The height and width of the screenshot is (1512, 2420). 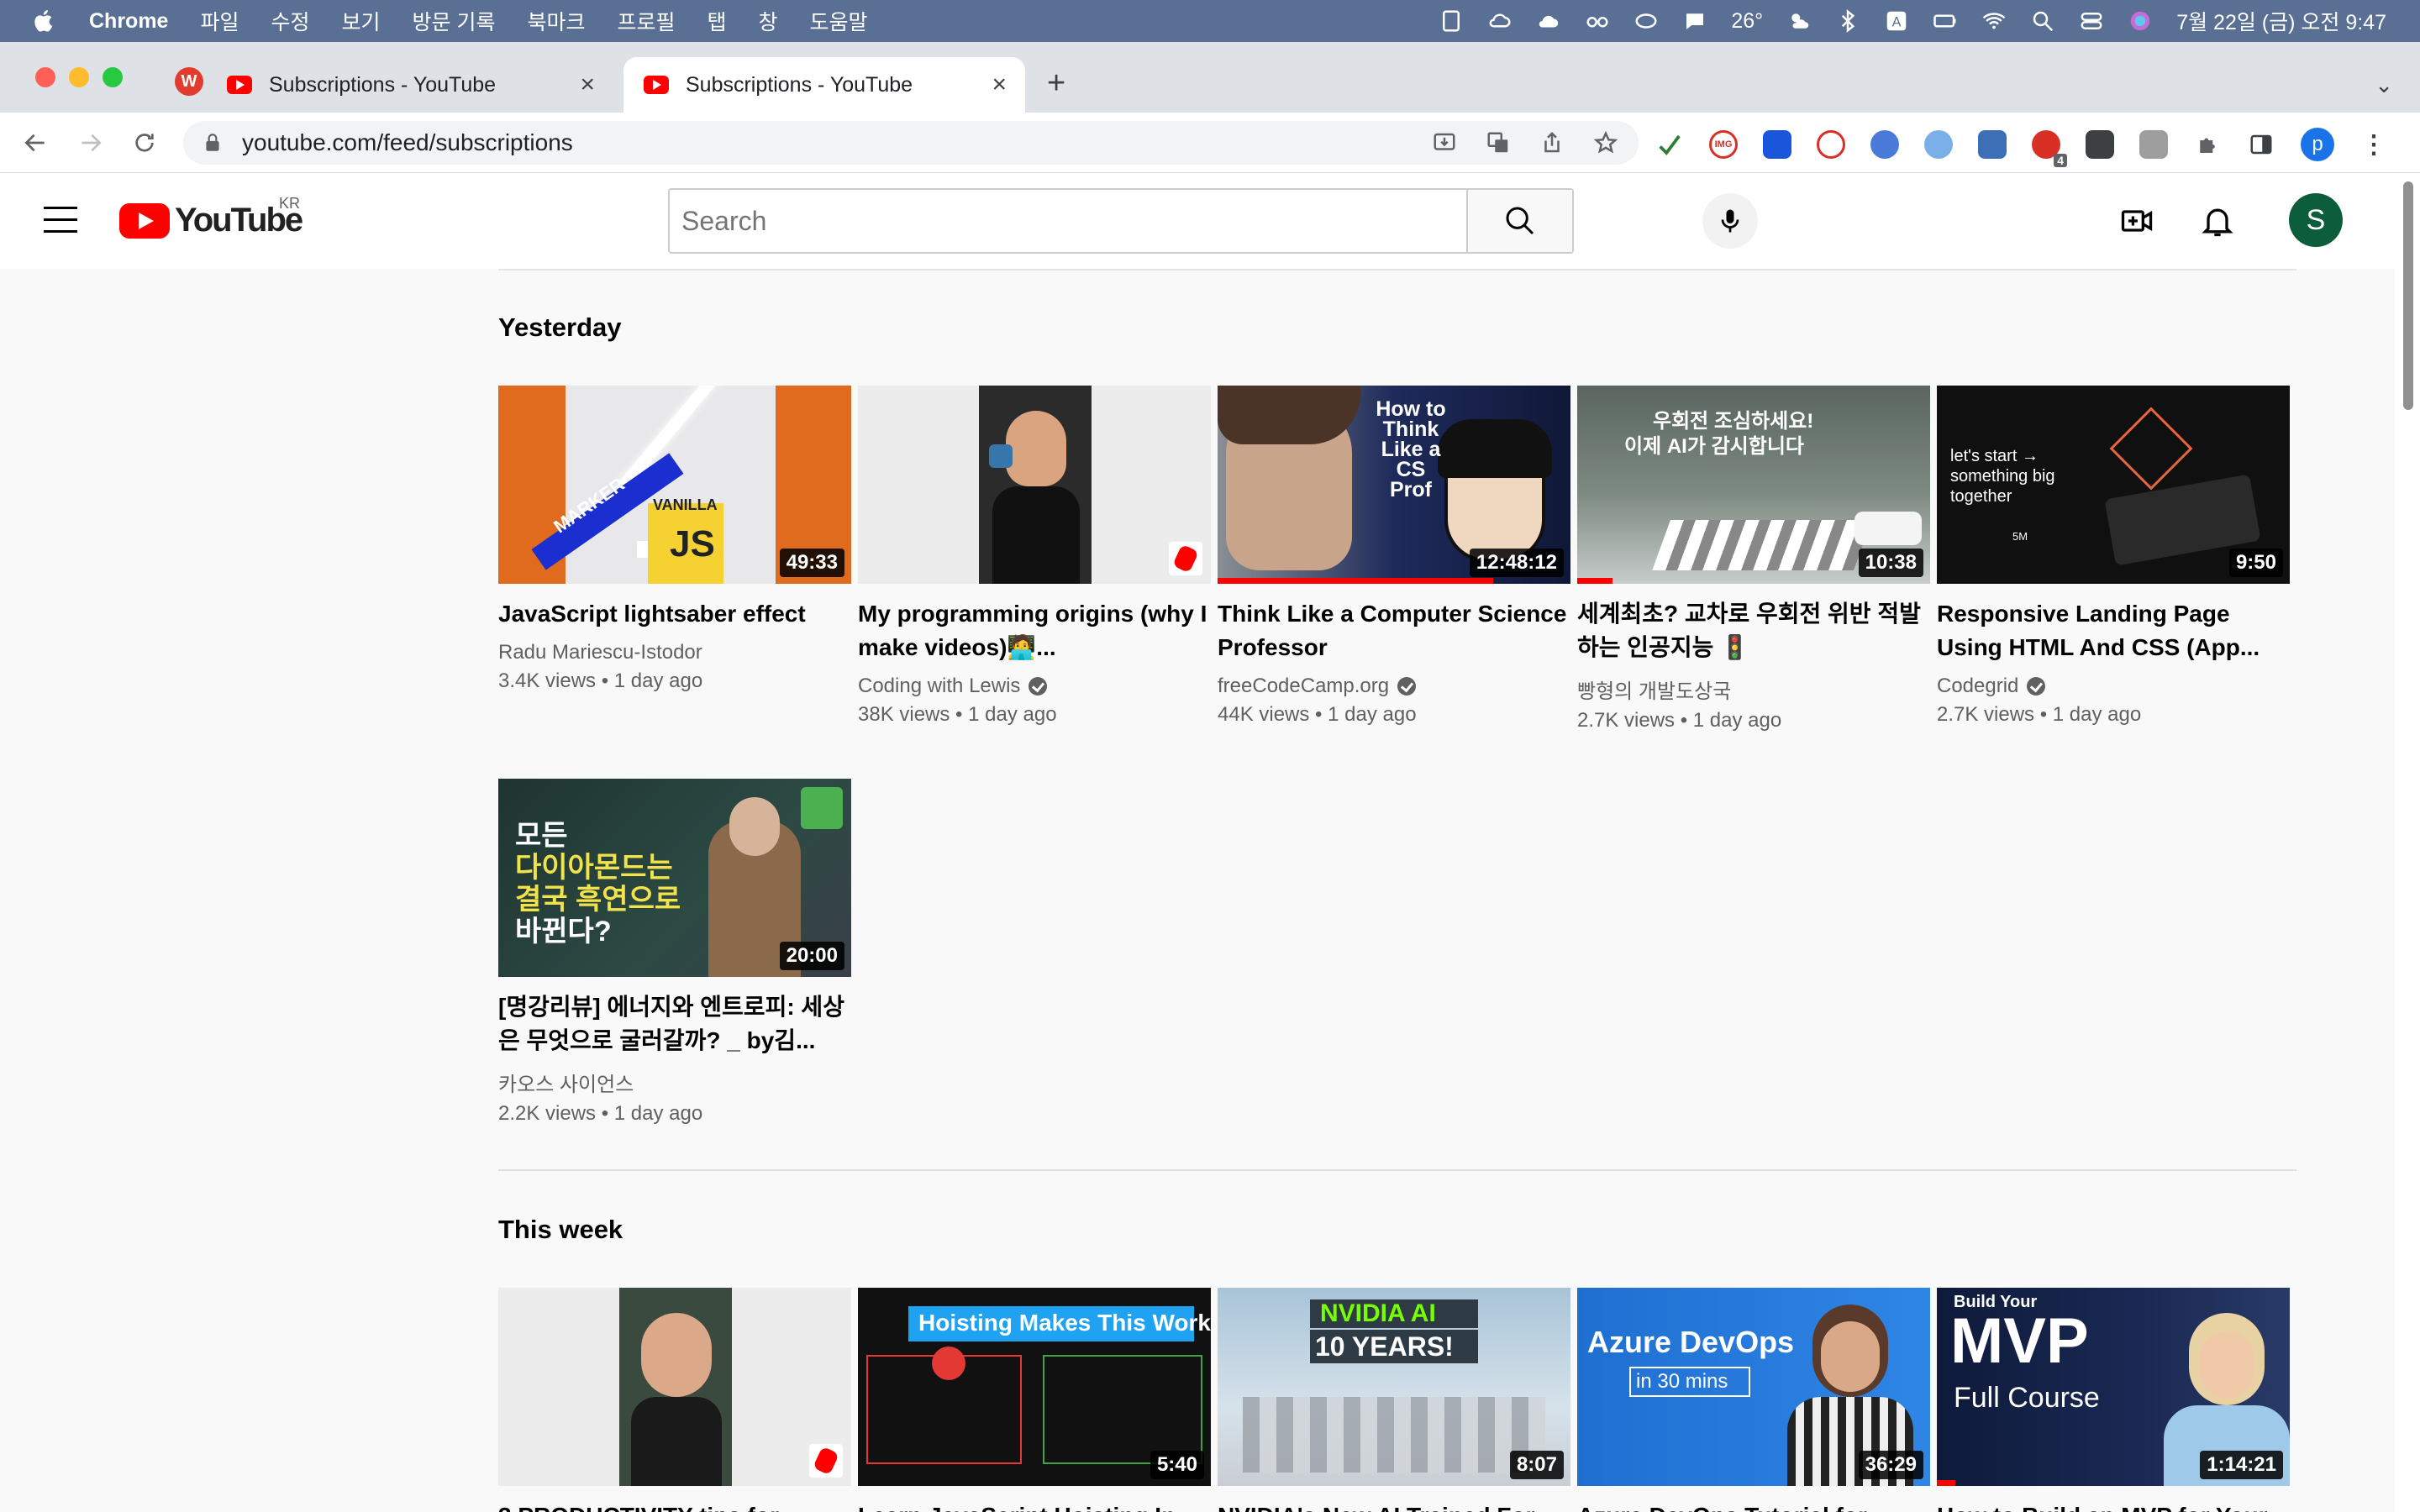 What do you see at coordinates (1303, 686) in the screenshot?
I see `channel-label: freeCodeCamp.org` at bounding box center [1303, 686].